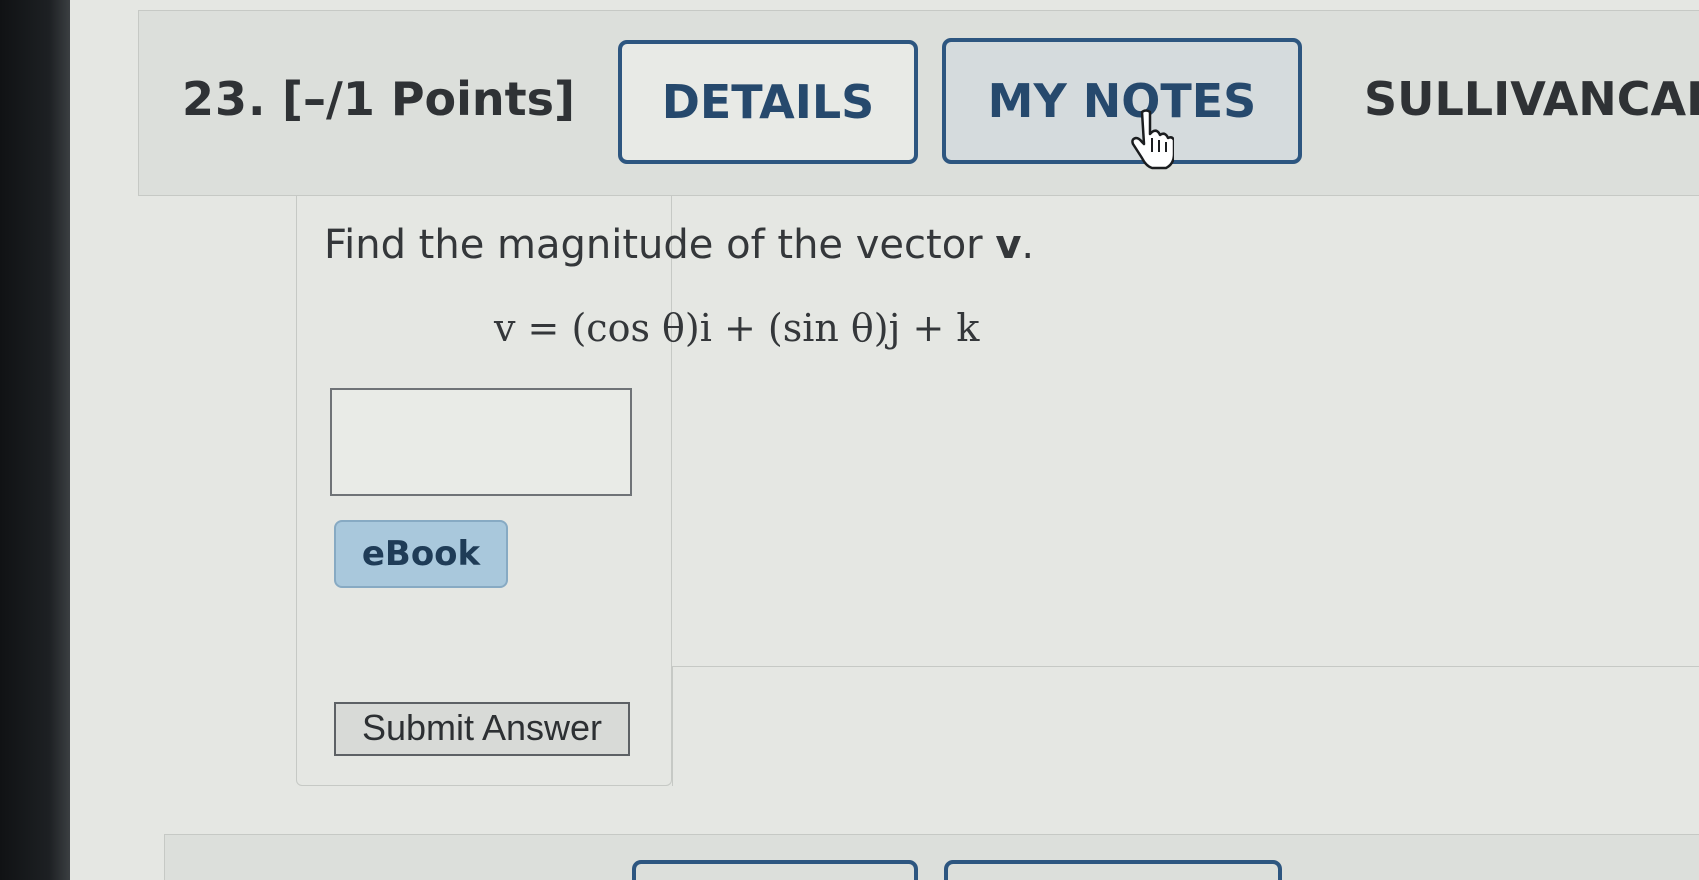 This screenshot has height=880, width=1699. What do you see at coordinates (1008, 245) in the screenshot?
I see `prompt-vector: v` at bounding box center [1008, 245].